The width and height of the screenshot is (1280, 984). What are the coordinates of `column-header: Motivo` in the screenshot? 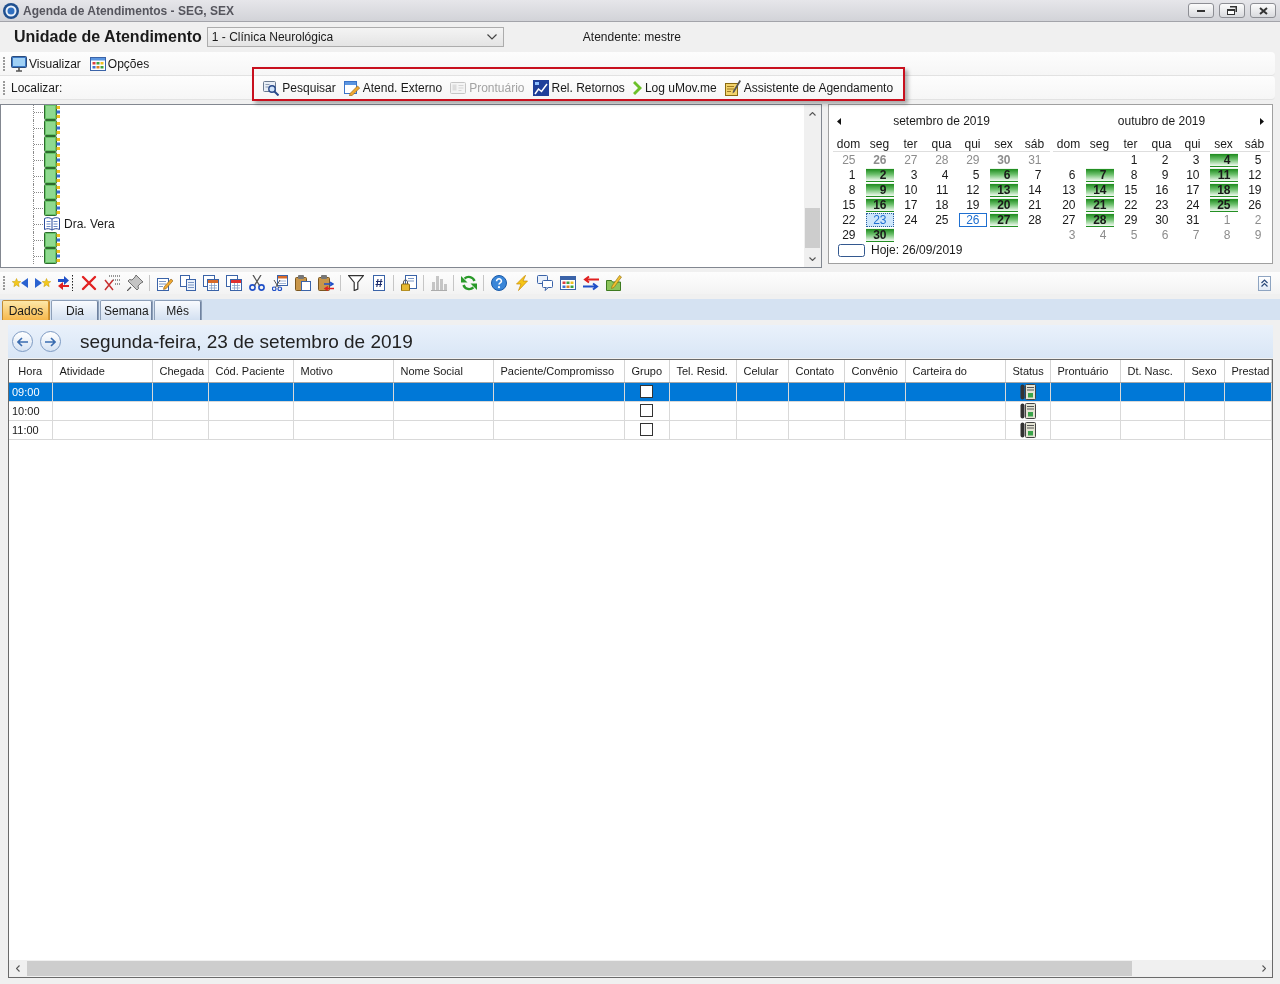 It's located at (316, 370).